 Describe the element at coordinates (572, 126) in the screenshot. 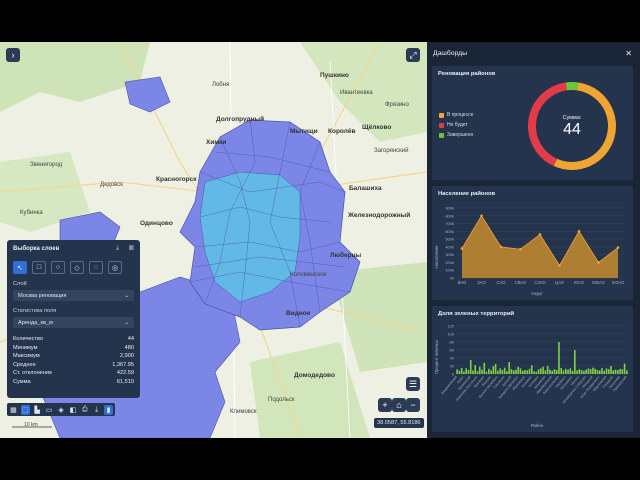

I see `donut-chart: Сумма: 44` at that location.